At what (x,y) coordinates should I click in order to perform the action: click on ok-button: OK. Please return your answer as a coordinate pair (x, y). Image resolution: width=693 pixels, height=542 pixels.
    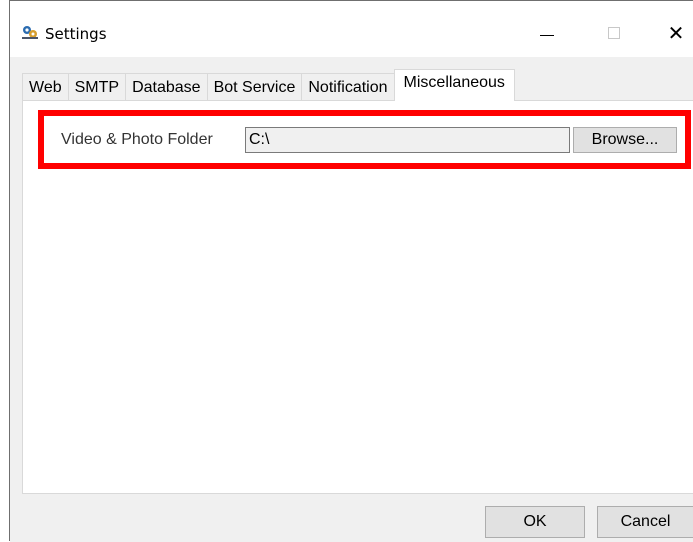
    Looking at the image, I should click on (535, 522).